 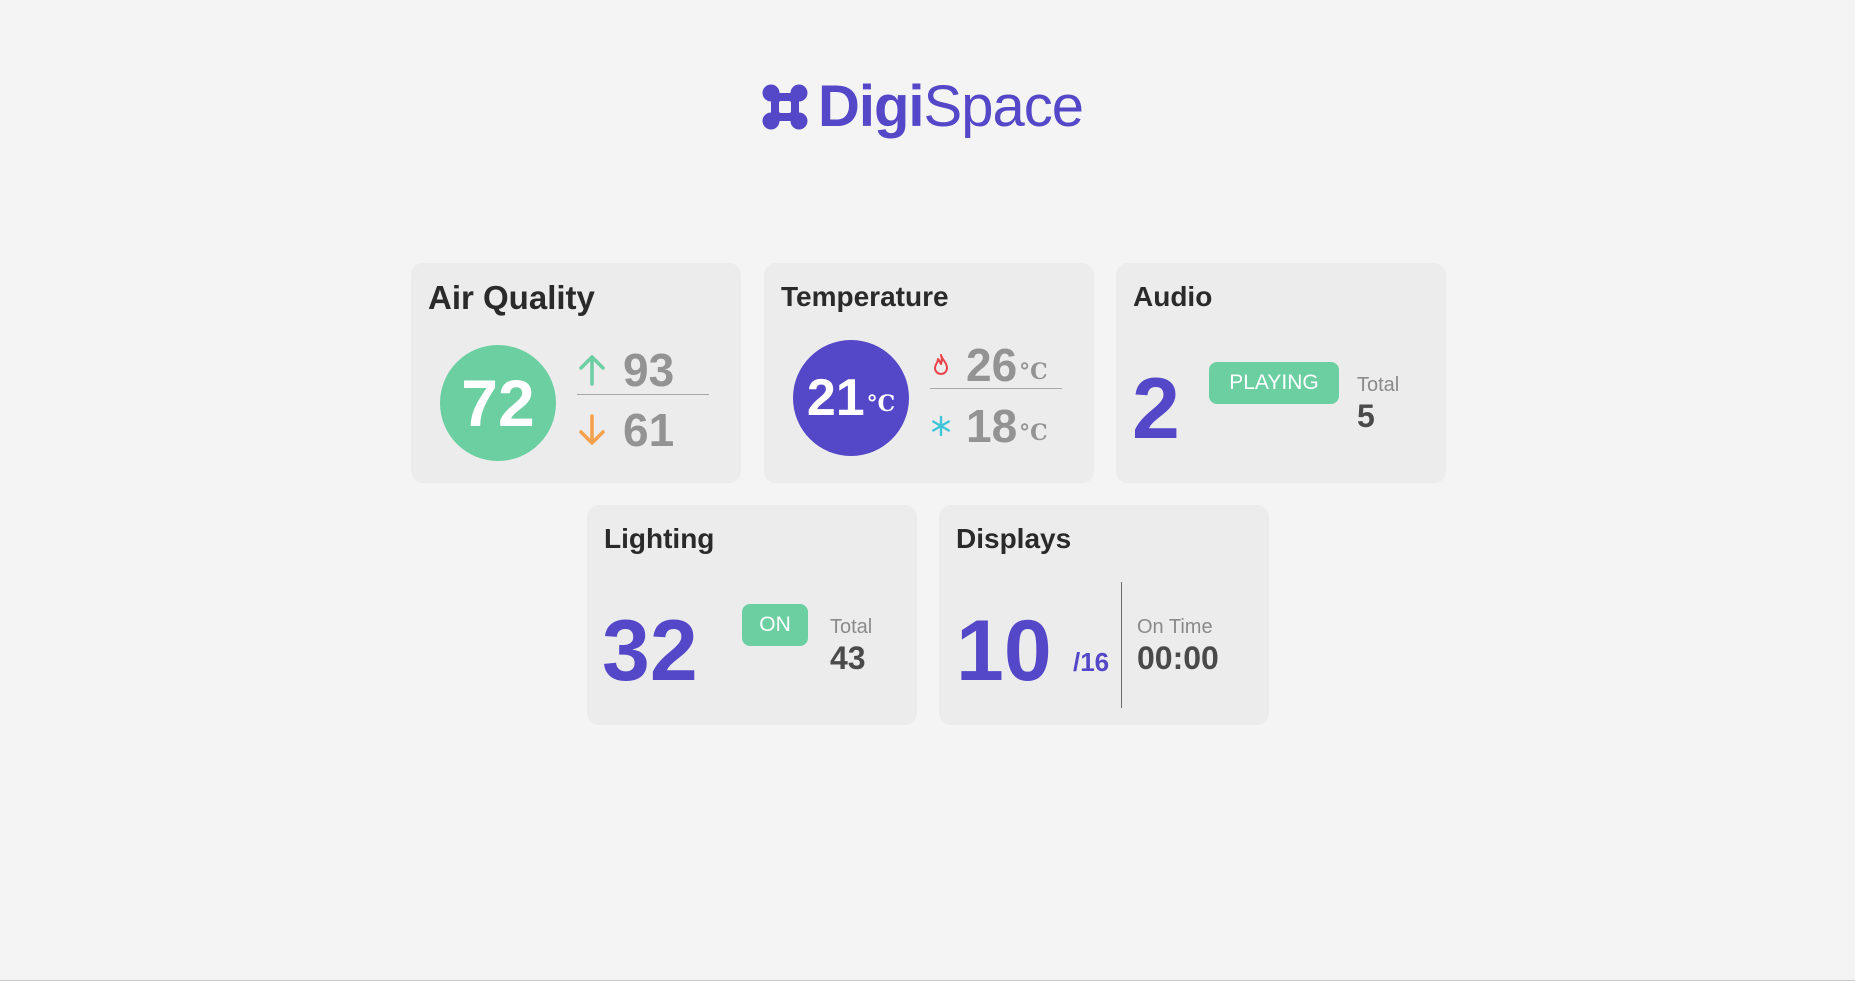 What do you see at coordinates (1173, 296) in the screenshot?
I see `audio-title: Audio` at bounding box center [1173, 296].